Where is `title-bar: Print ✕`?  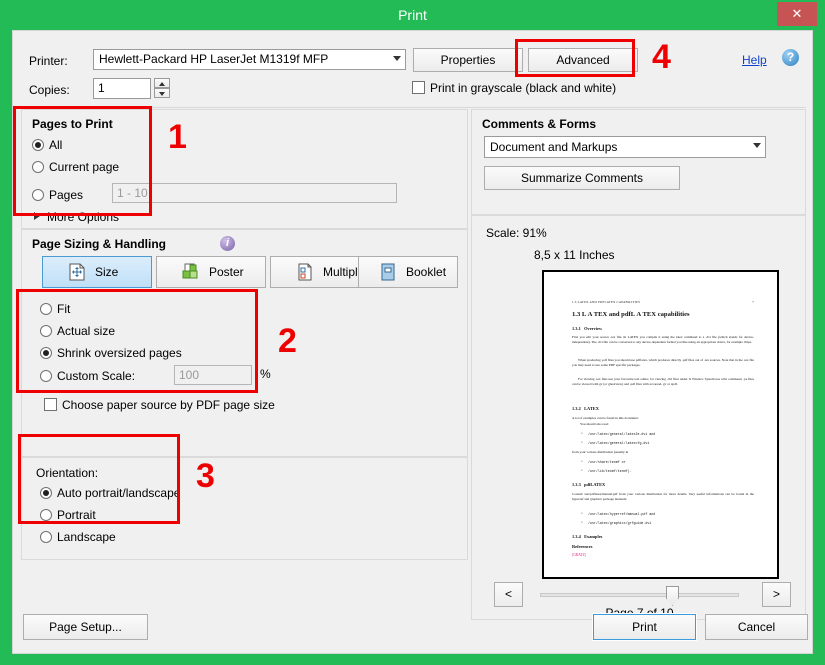 title-bar: Print ✕ is located at coordinates (412, 15).